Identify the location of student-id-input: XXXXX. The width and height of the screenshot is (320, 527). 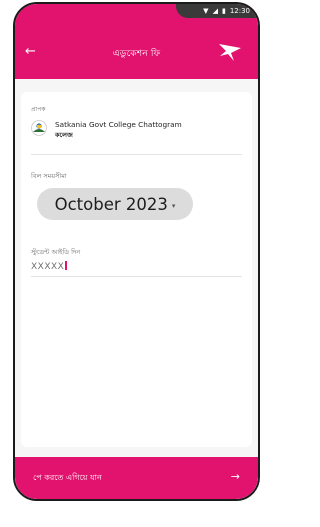
(49, 266).